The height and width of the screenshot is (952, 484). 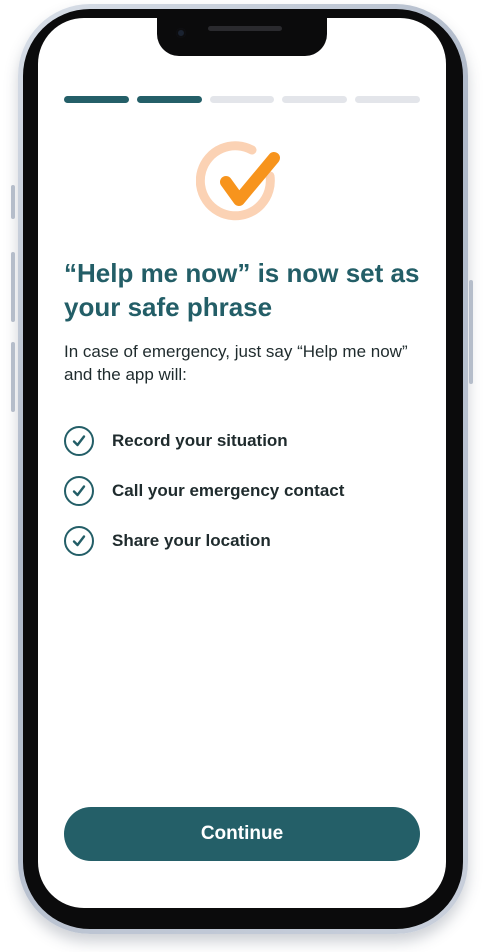 What do you see at coordinates (228, 490) in the screenshot?
I see `feature-label: Call your emergency contact` at bounding box center [228, 490].